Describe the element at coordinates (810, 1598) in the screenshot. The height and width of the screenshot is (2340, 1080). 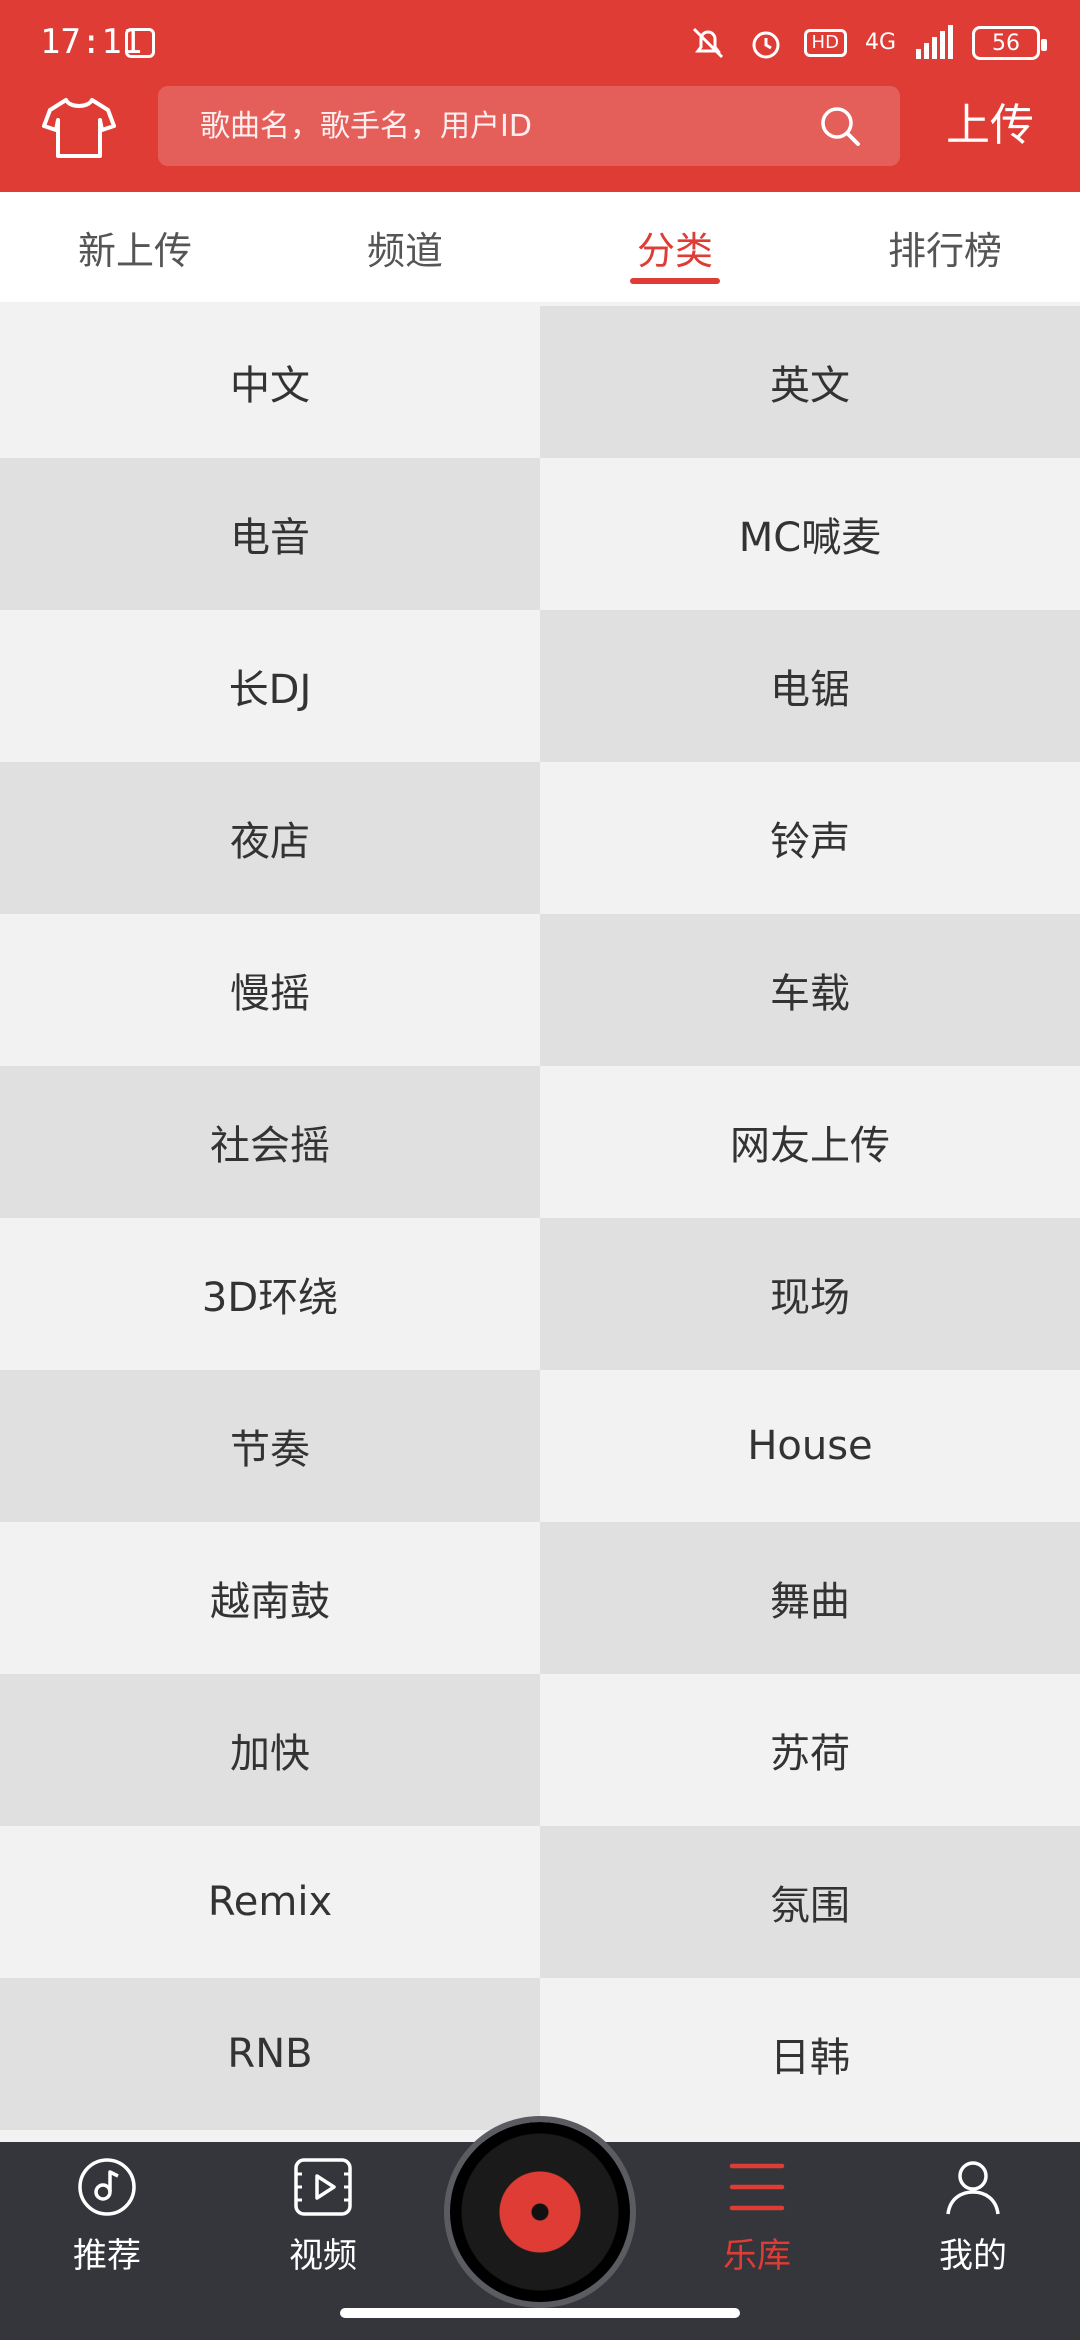
I see `category-item: 舞曲` at that location.